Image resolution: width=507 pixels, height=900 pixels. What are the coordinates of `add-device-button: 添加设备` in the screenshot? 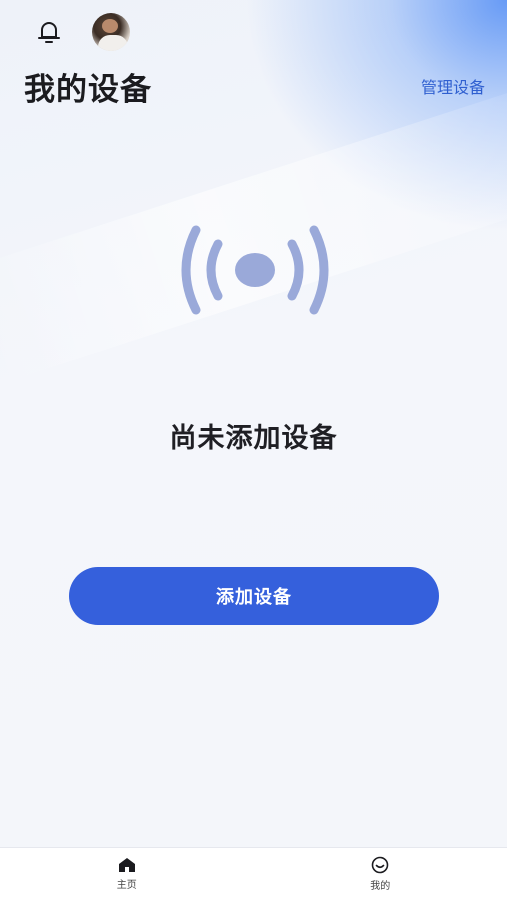 It's located at (254, 596).